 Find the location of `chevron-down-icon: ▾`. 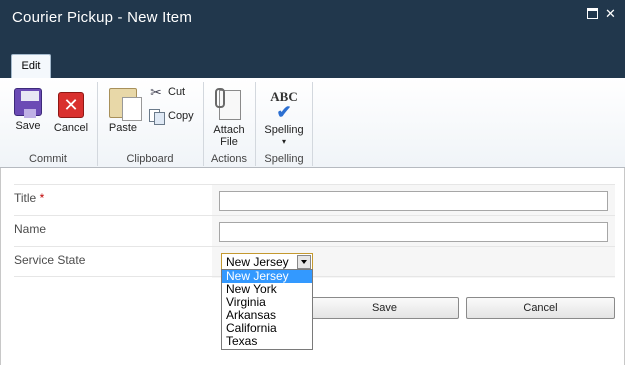

chevron-down-icon: ▾ is located at coordinates (283, 141).